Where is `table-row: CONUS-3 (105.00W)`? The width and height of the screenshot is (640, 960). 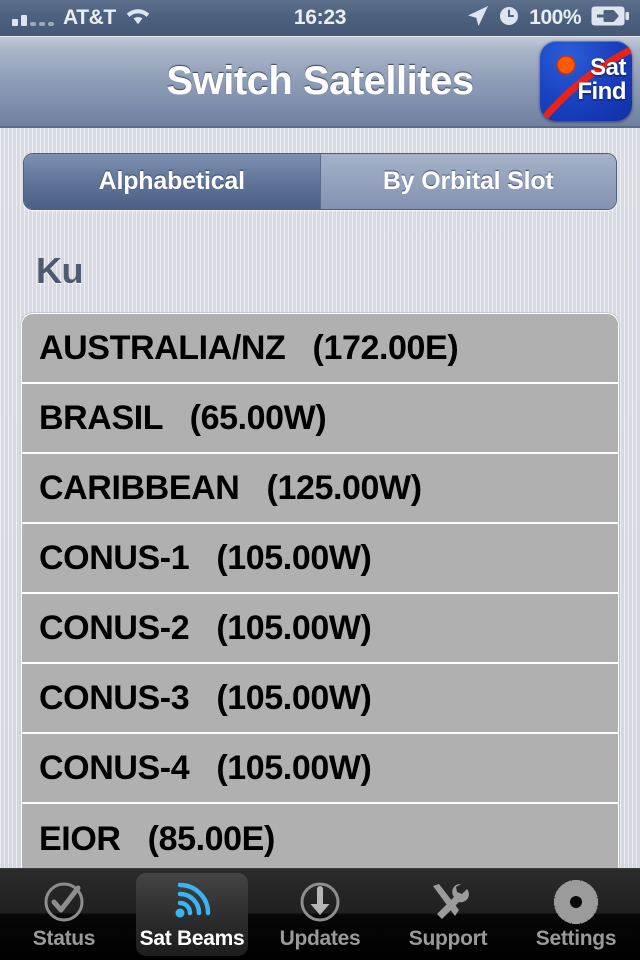 table-row: CONUS-3 (105.00W) is located at coordinates (320, 699).